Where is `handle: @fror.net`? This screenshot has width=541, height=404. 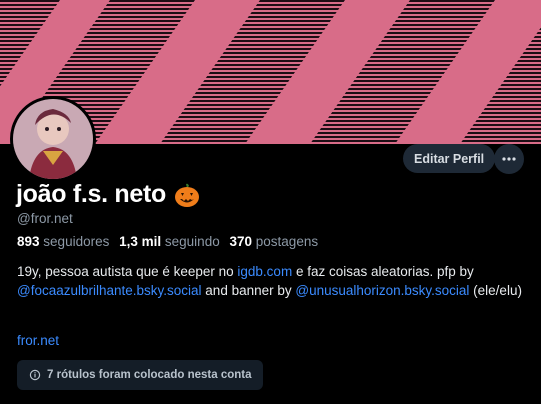 handle: @fror.net is located at coordinates (45, 218).